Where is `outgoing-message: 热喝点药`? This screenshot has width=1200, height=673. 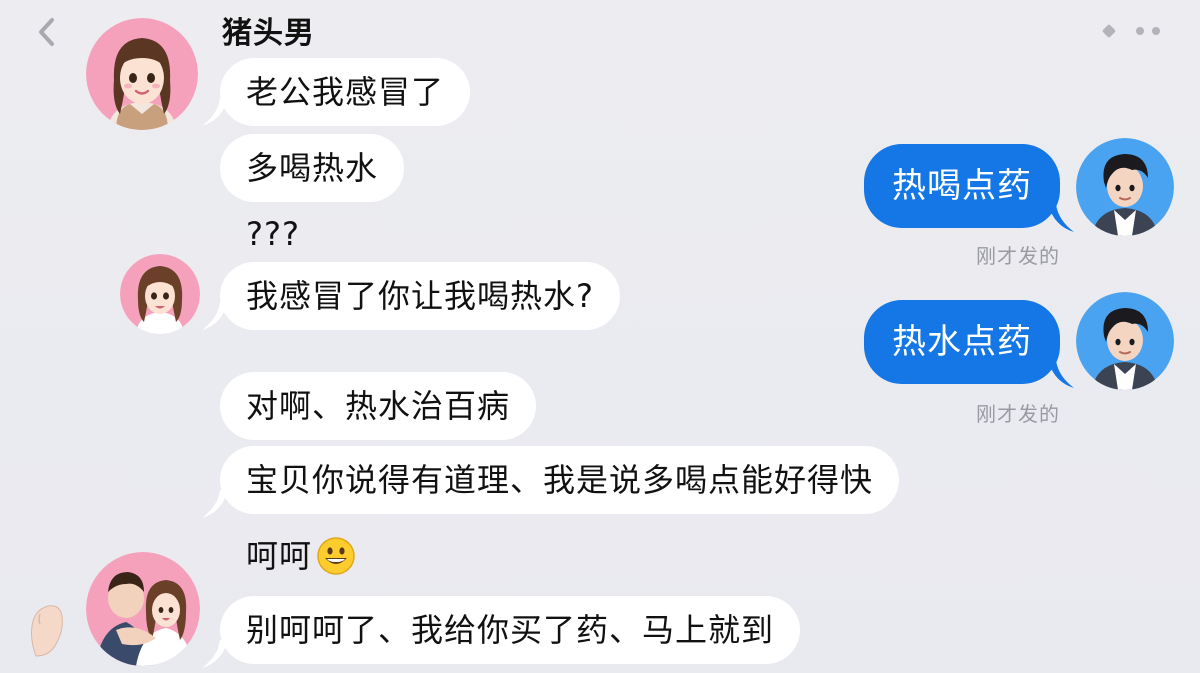
outgoing-message: 热喝点药 is located at coordinates (962, 186).